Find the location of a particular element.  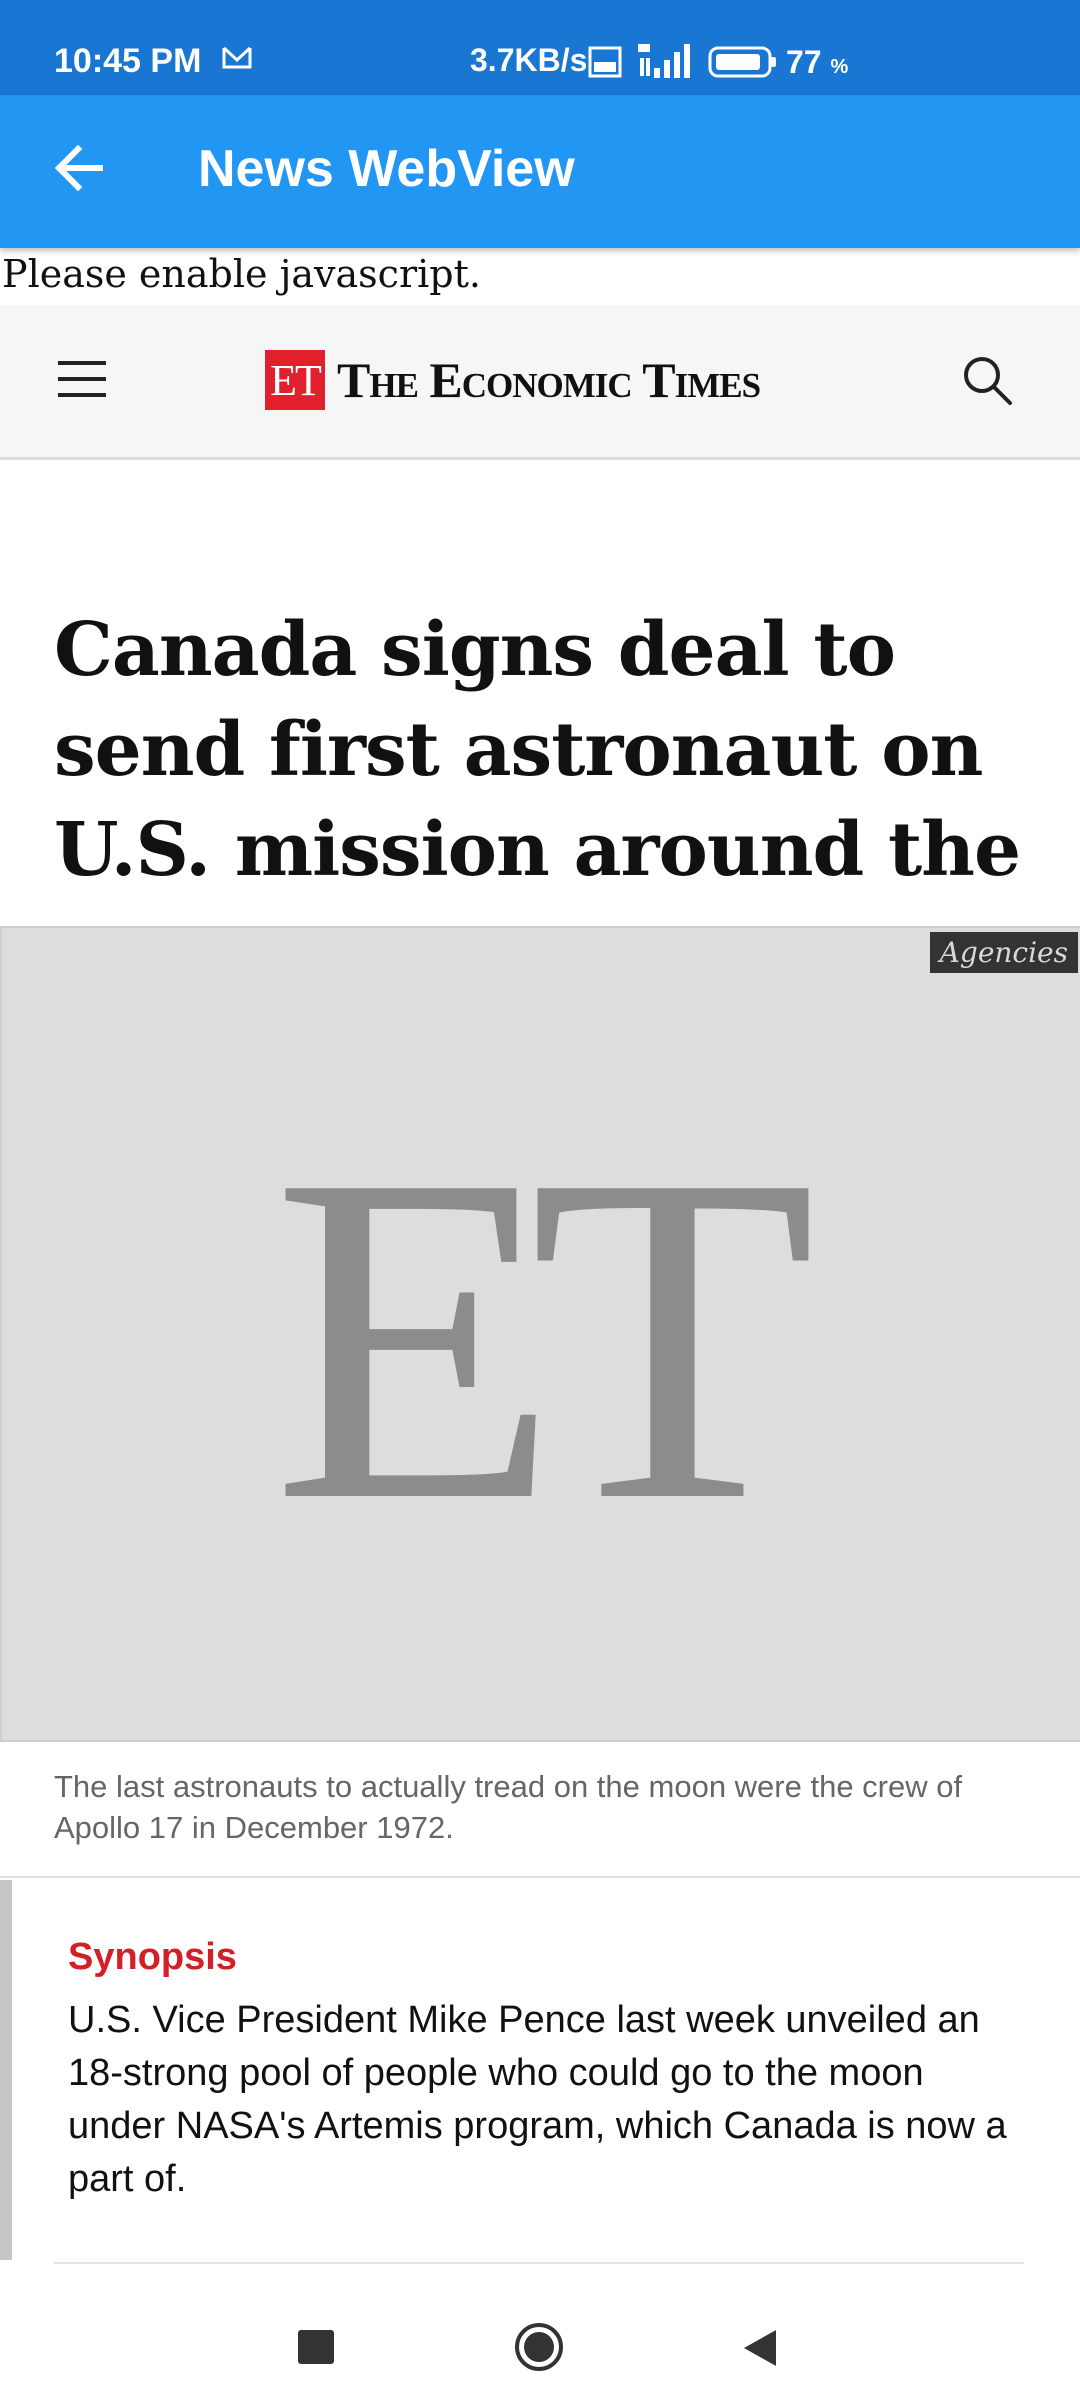

recents-icon is located at coordinates (316, 2347).